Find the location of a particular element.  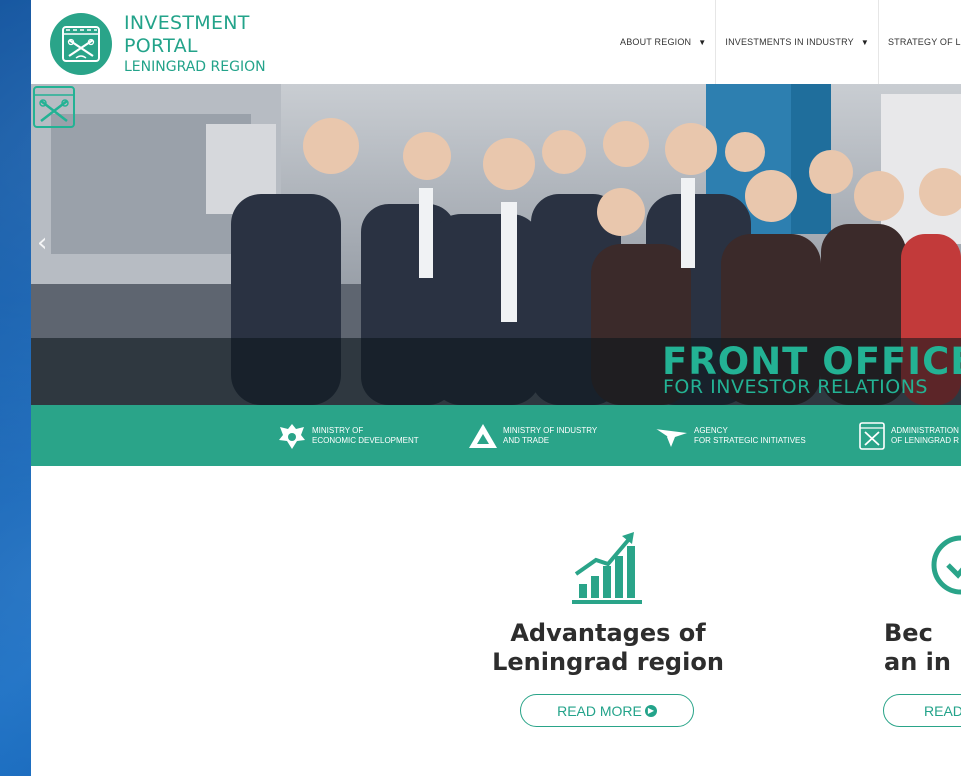

partner-ministry-economic-development: MINISTRY OF ECONOMIC DEVELOPMENT is located at coordinates (348, 435).